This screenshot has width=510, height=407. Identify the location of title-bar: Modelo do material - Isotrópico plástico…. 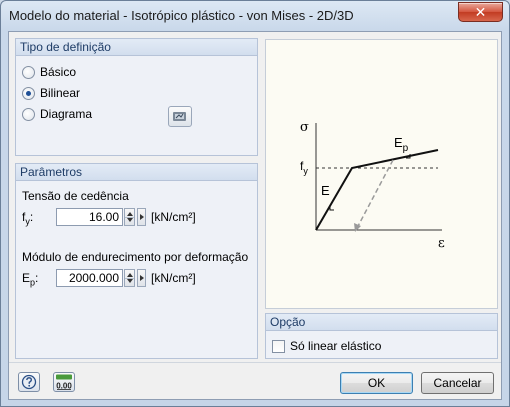
(255, 16).